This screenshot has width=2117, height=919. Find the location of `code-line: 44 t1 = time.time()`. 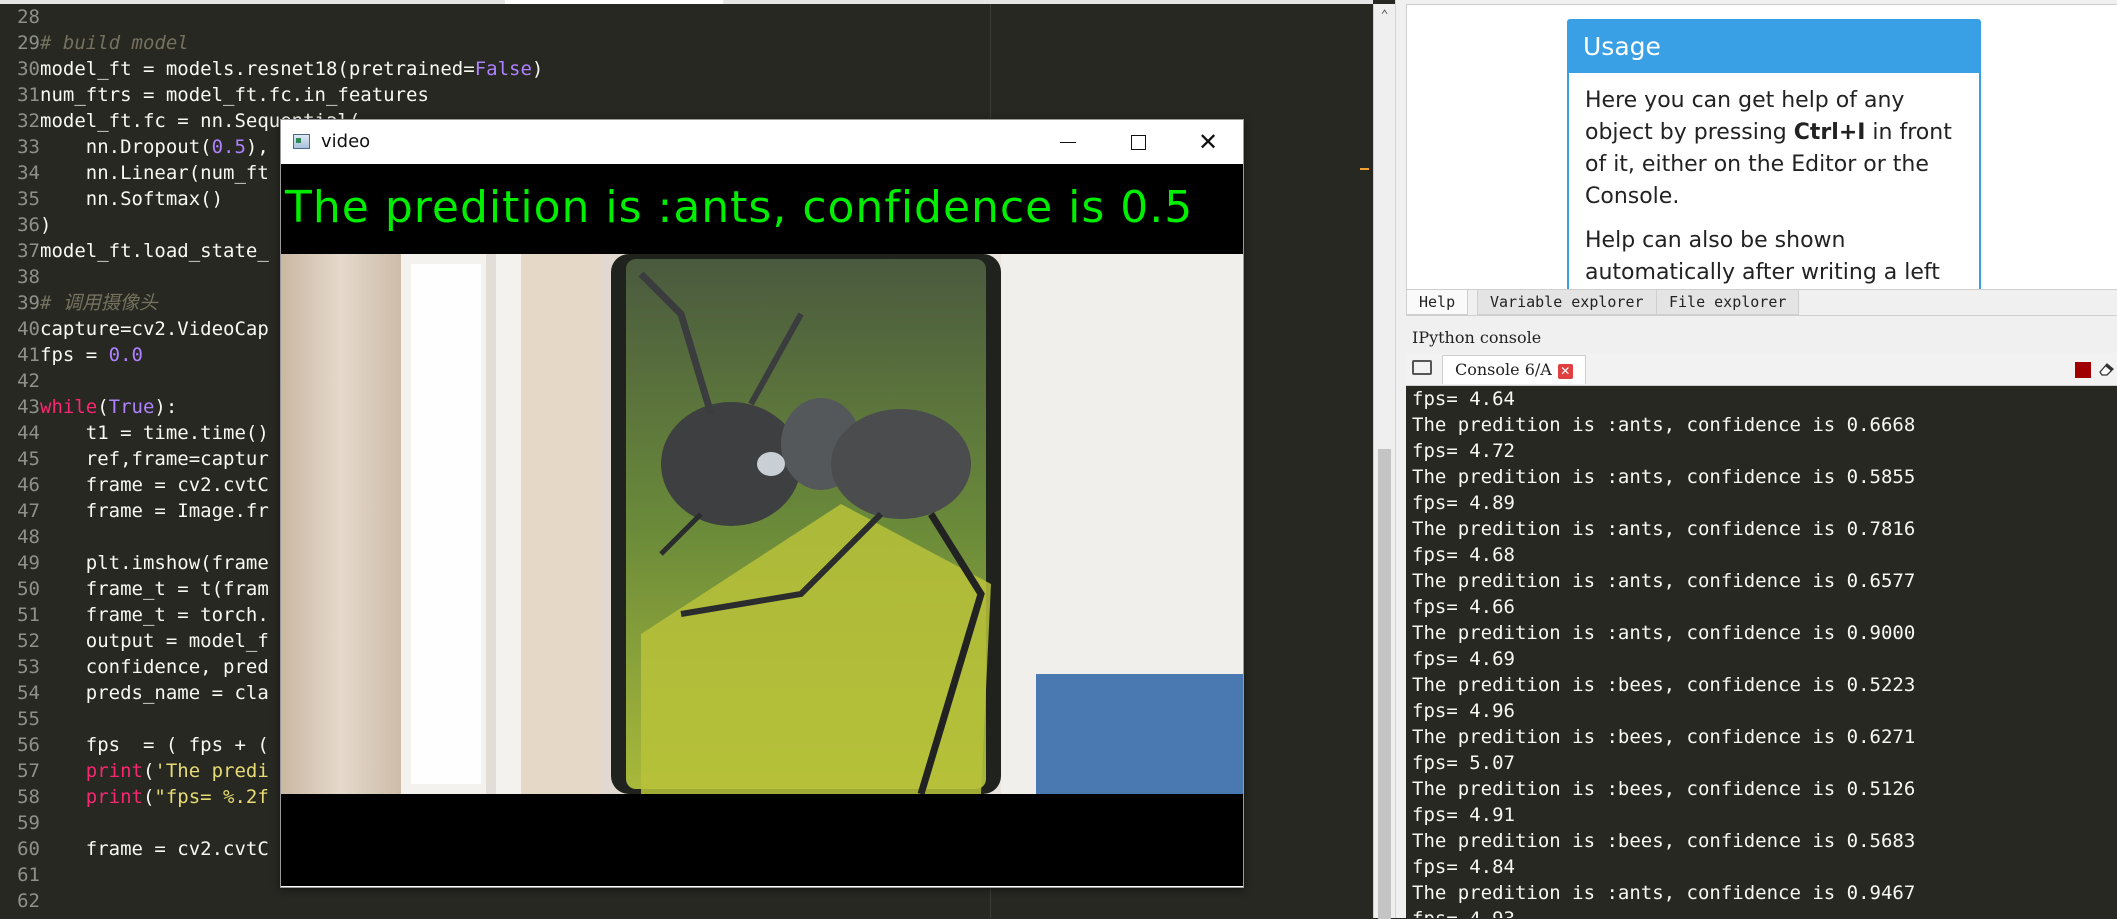

code-line: 44 t1 = time.time() is located at coordinates (134, 433).